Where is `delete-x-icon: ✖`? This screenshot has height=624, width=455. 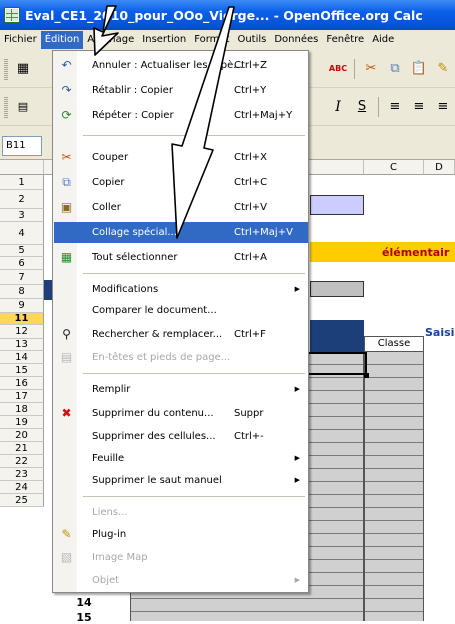
delete-x-icon: ✖ is located at coordinates (66, 413).